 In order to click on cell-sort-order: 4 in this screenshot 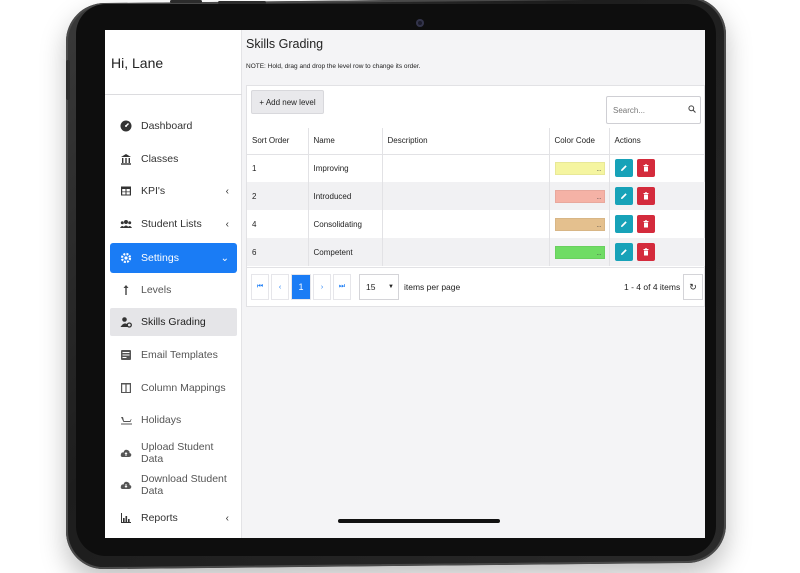, I will do `click(278, 224)`.